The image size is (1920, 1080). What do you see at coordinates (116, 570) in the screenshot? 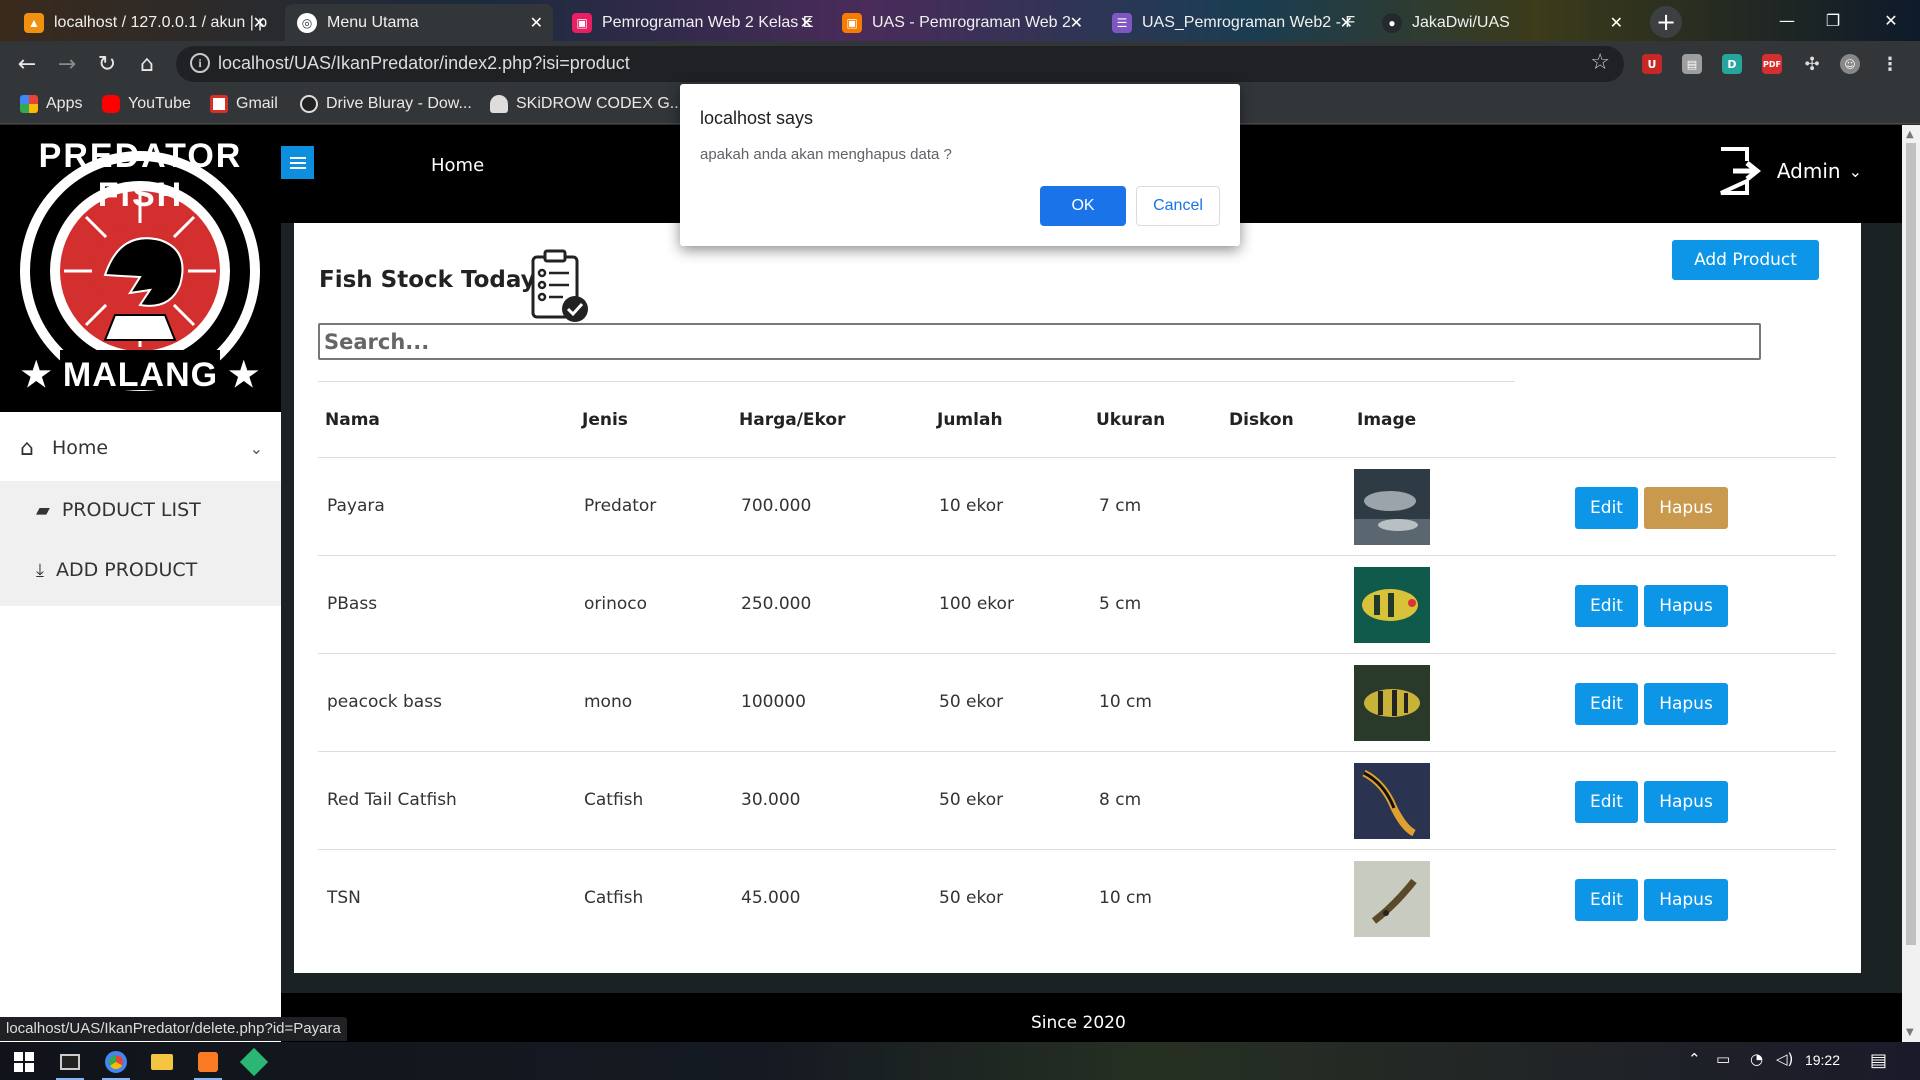
I see `sidebar-item-add-product: ⤓ ADD PRODUCT` at bounding box center [116, 570].